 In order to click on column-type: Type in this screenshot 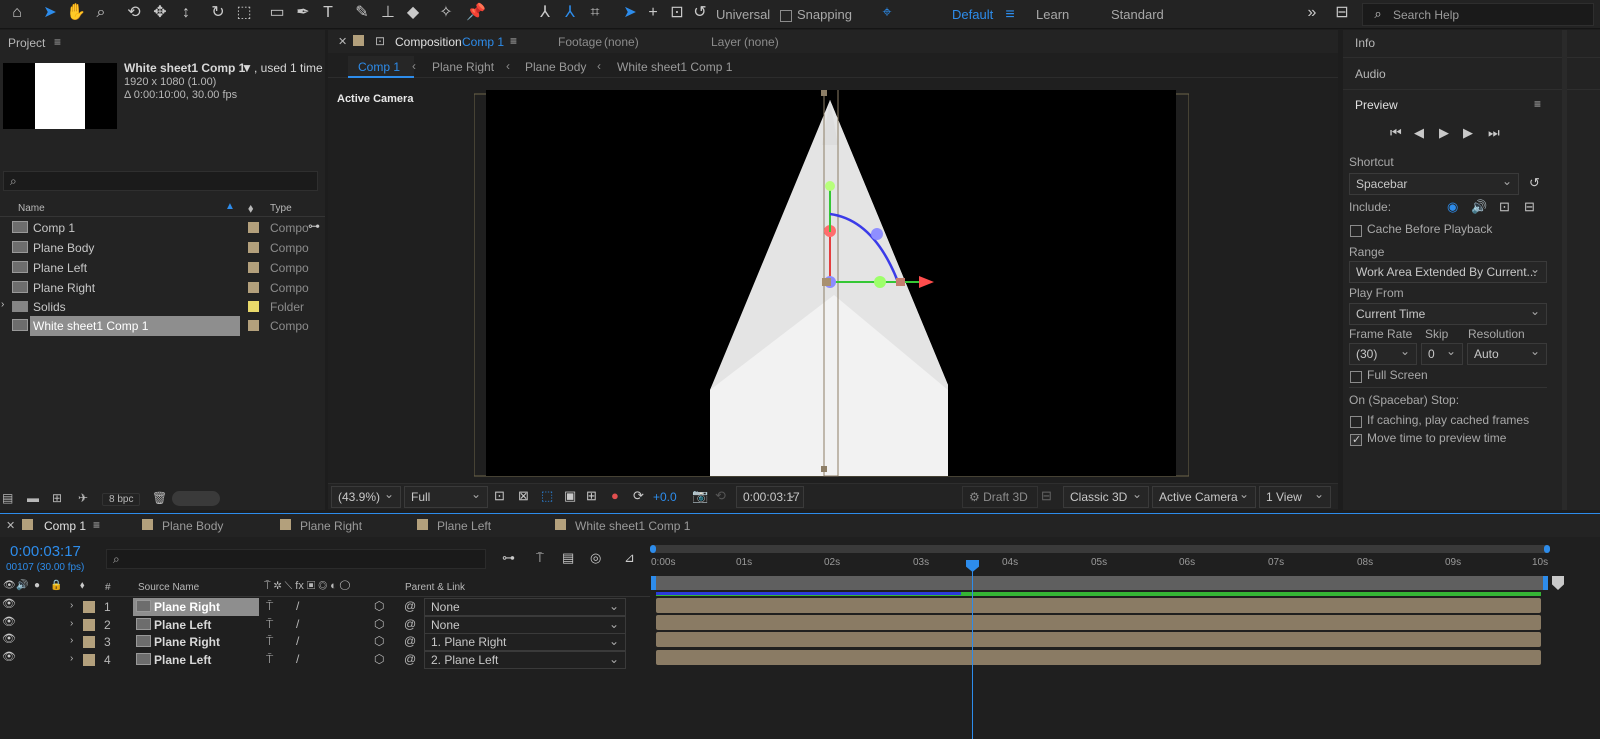, I will do `click(281, 208)`.